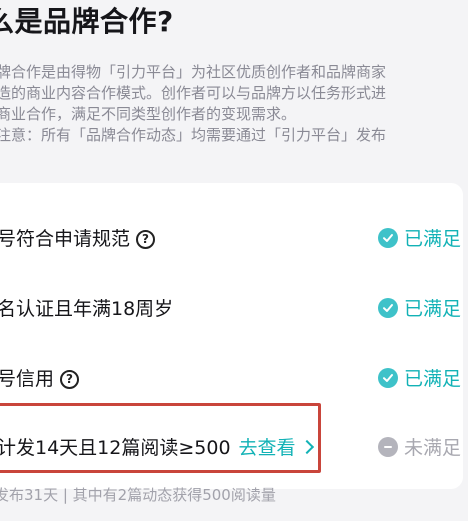 This screenshot has width=468, height=521. I want to click on requirement-row-real-name: 名认证且年满18周岁 已满足, so click(230, 307).